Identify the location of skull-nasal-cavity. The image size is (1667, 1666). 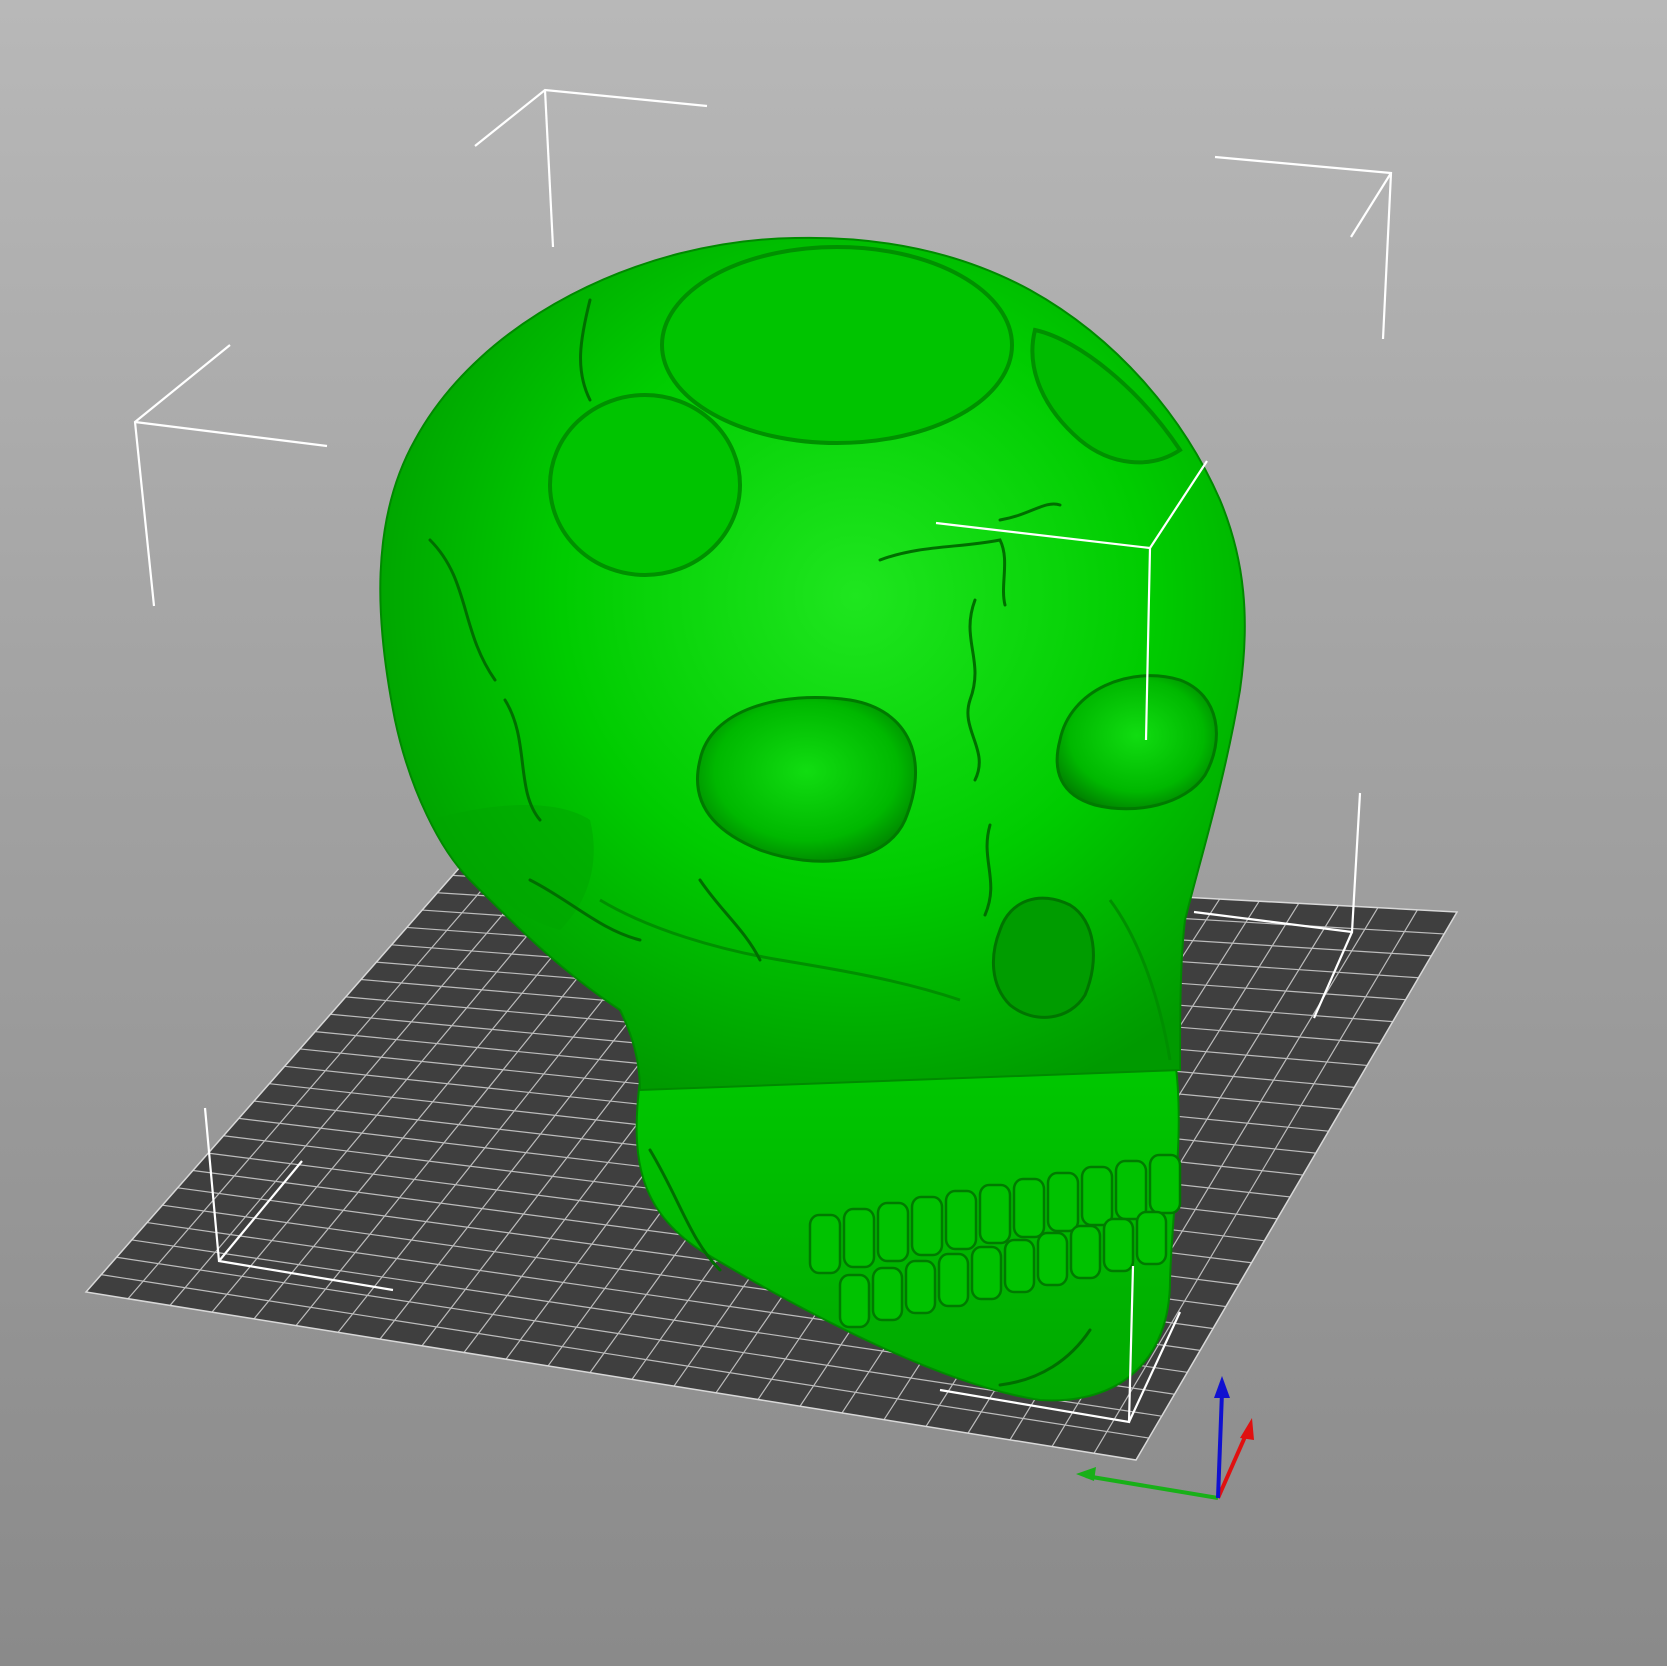
(1043, 957).